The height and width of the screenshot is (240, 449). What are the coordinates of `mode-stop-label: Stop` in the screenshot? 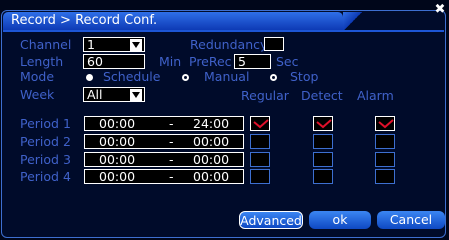 It's located at (304, 76).